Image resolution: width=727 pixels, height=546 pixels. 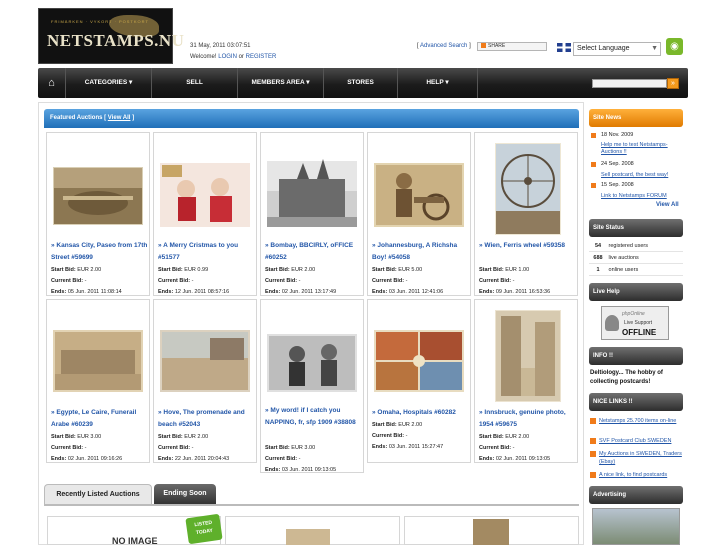 I want to click on stat-label: live auctions, so click(x=623, y=258).